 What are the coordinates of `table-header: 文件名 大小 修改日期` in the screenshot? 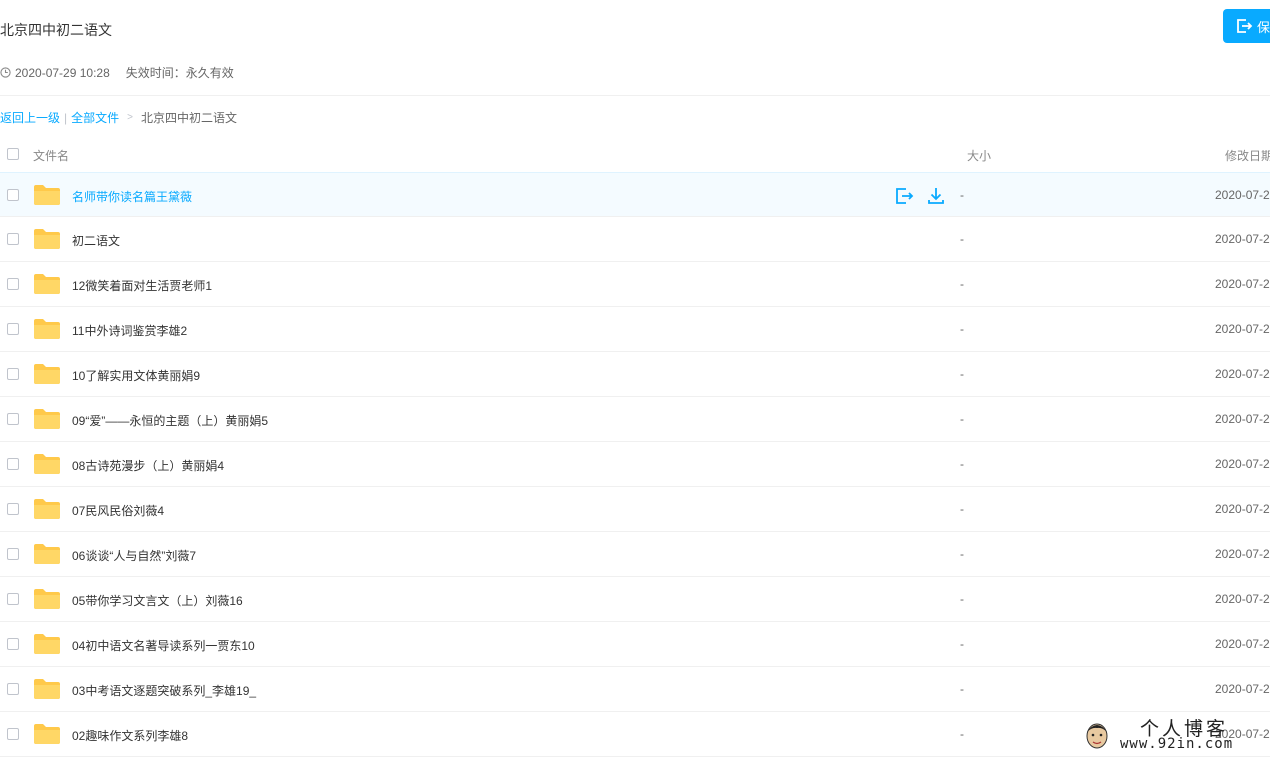 It's located at (635, 155).